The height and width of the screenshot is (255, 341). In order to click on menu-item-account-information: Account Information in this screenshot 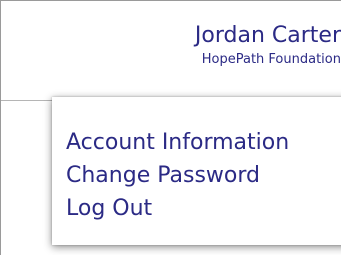, I will do `click(203, 142)`.